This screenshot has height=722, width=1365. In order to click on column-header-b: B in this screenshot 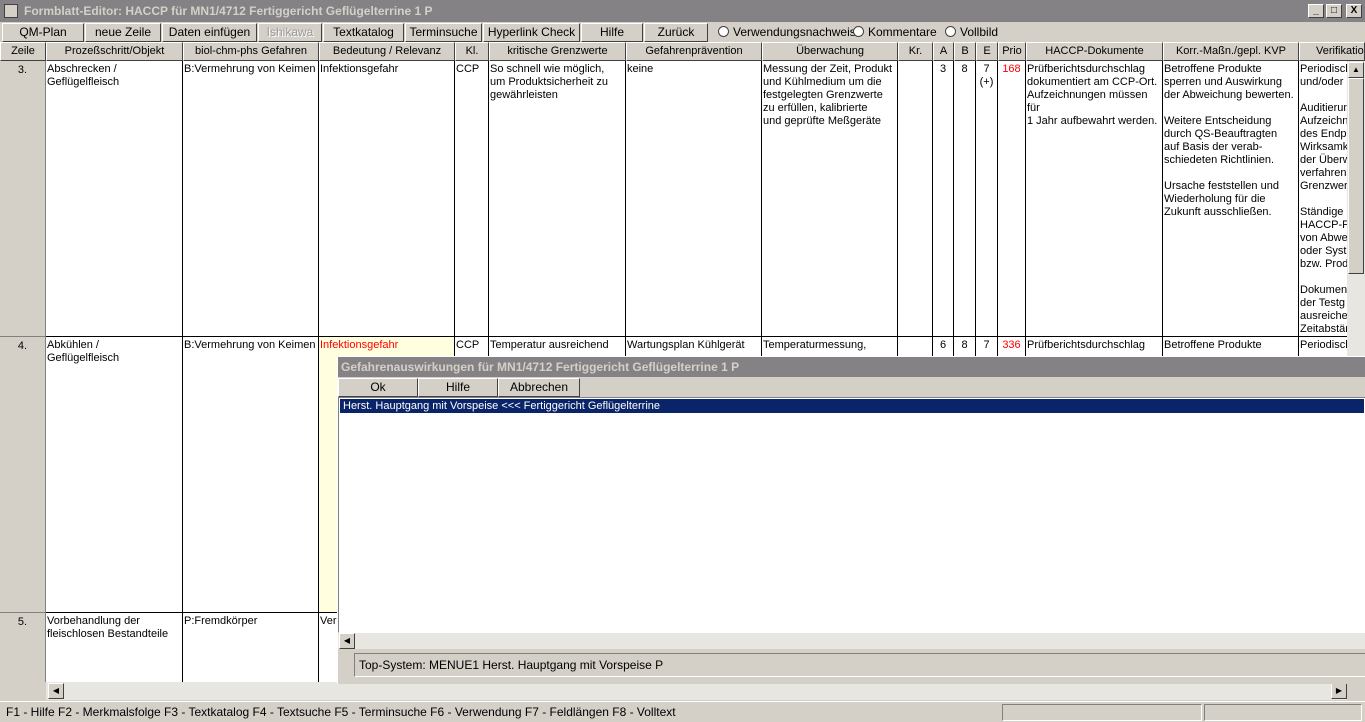, I will do `click(965, 51)`.